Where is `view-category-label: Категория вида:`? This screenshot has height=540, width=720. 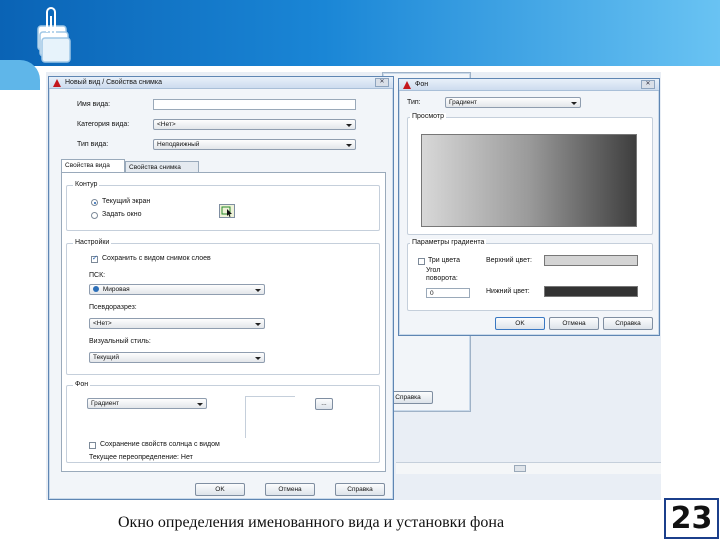
view-category-label: Категория вида: is located at coordinates (103, 124).